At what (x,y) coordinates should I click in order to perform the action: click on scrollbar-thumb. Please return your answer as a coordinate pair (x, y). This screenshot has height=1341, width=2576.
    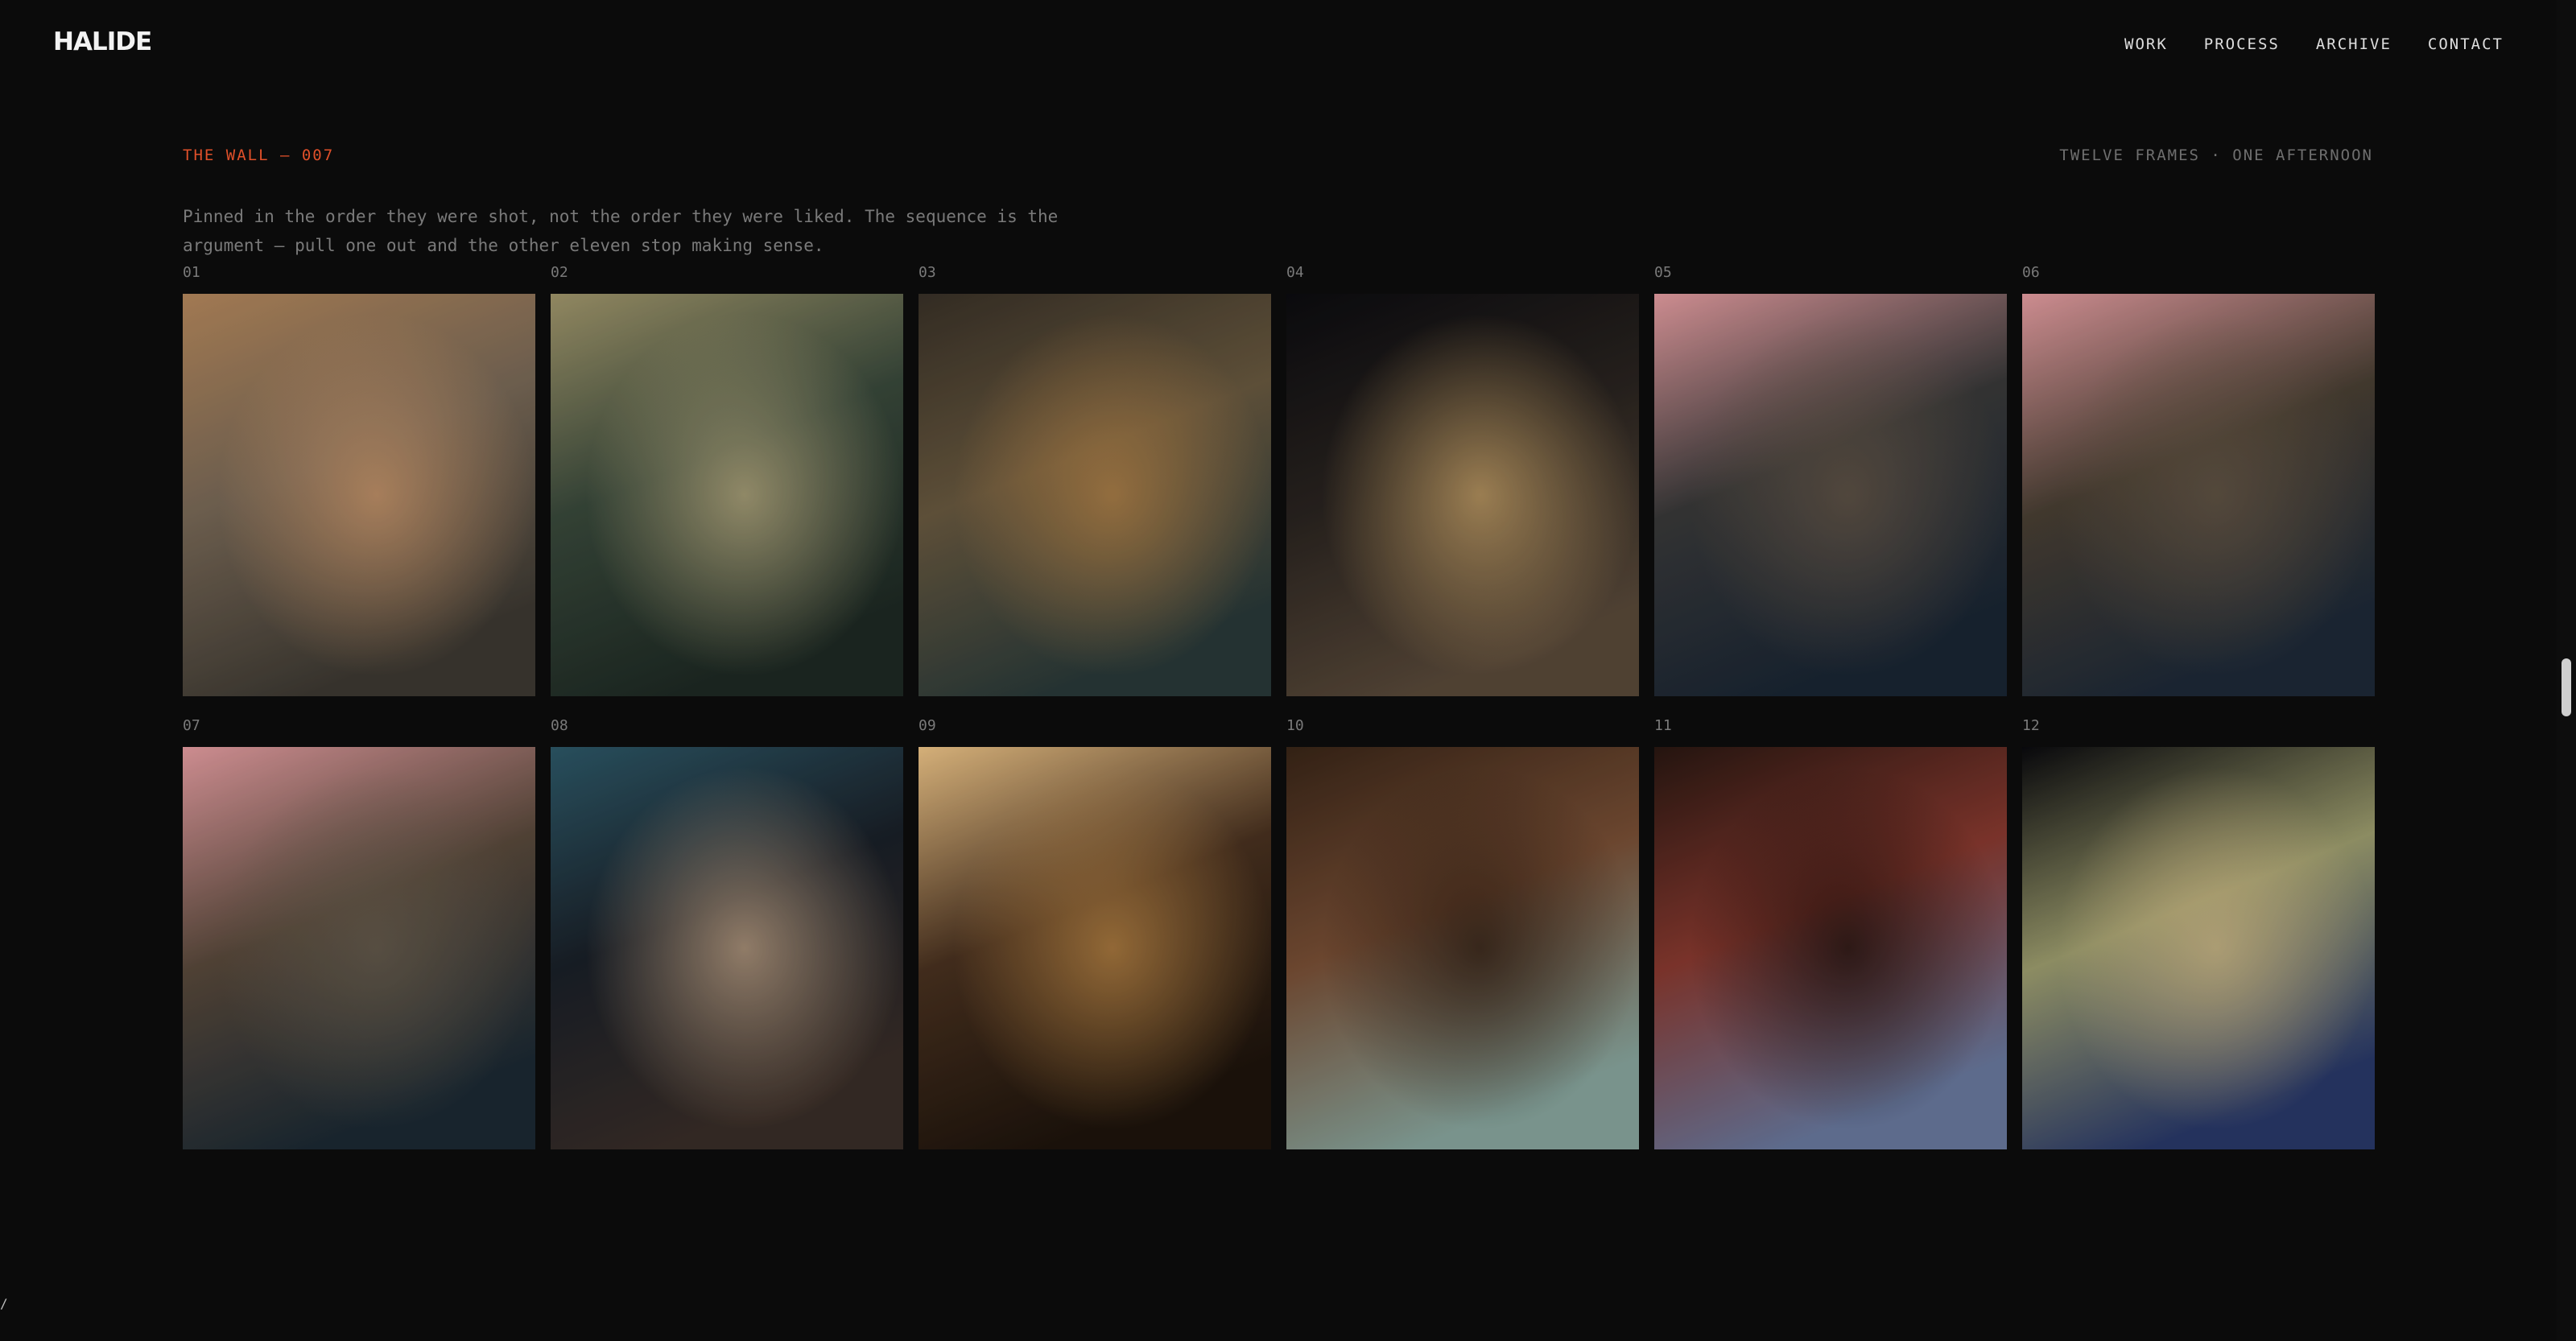
    Looking at the image, I should click on (2566, 687).